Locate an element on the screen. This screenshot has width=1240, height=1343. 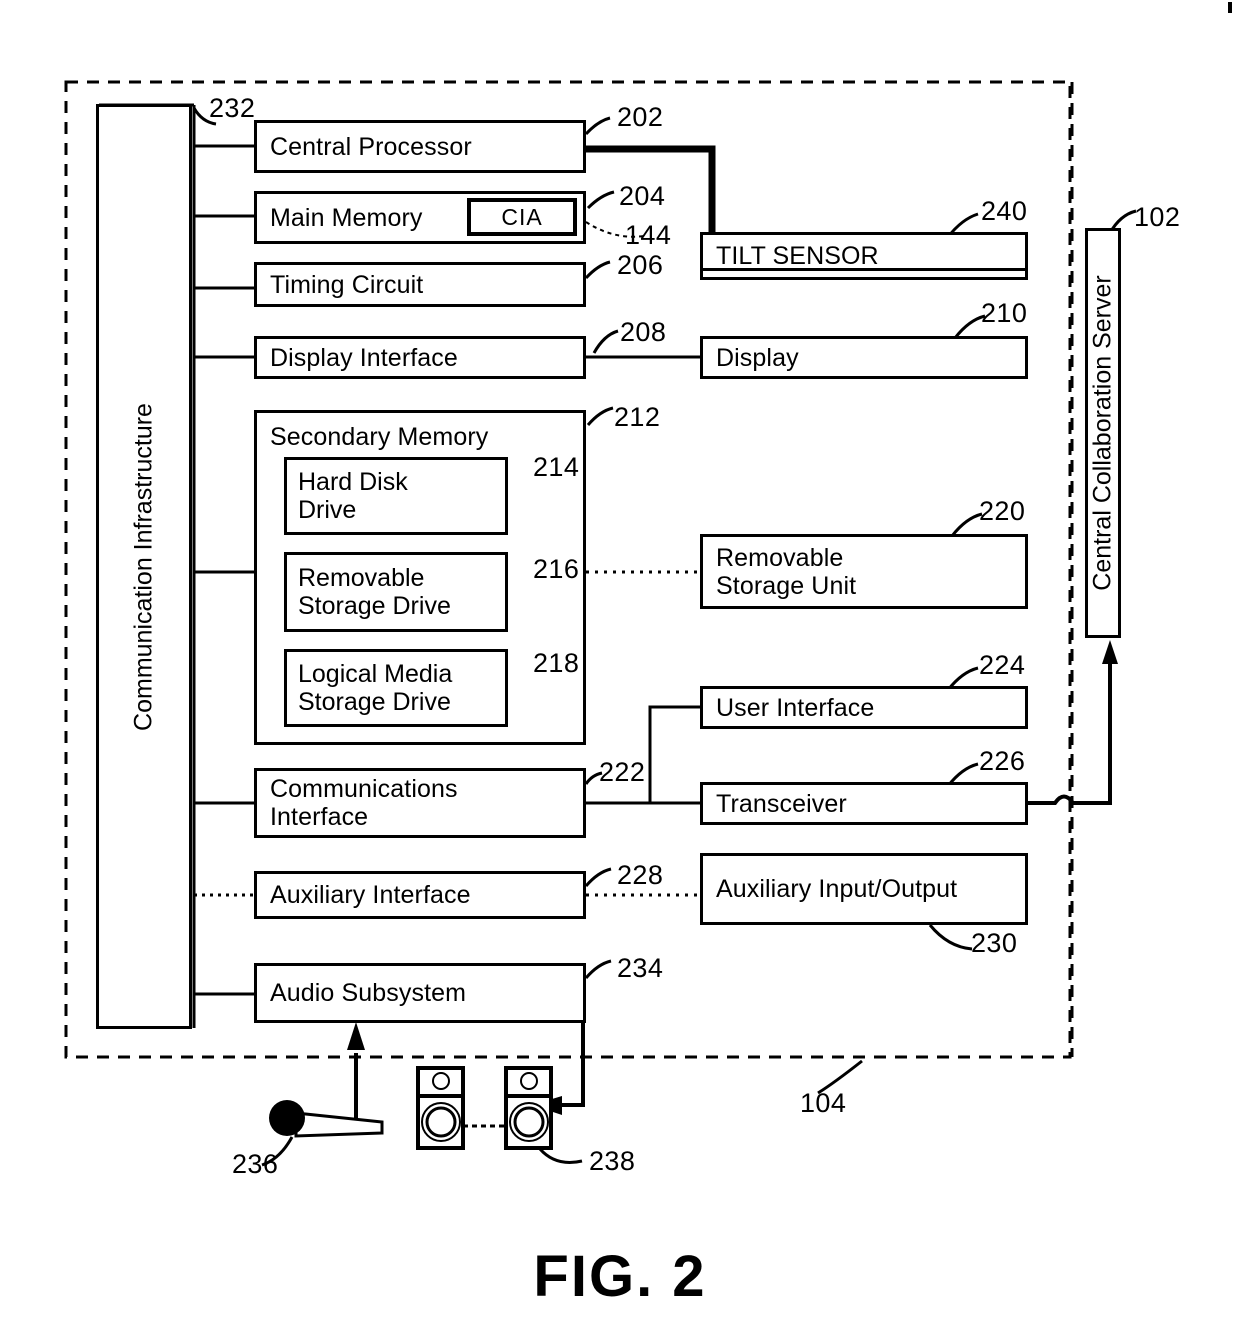
central-collaboration-server-block: Central Collaboration Server is located at coordinates (1103, 433).